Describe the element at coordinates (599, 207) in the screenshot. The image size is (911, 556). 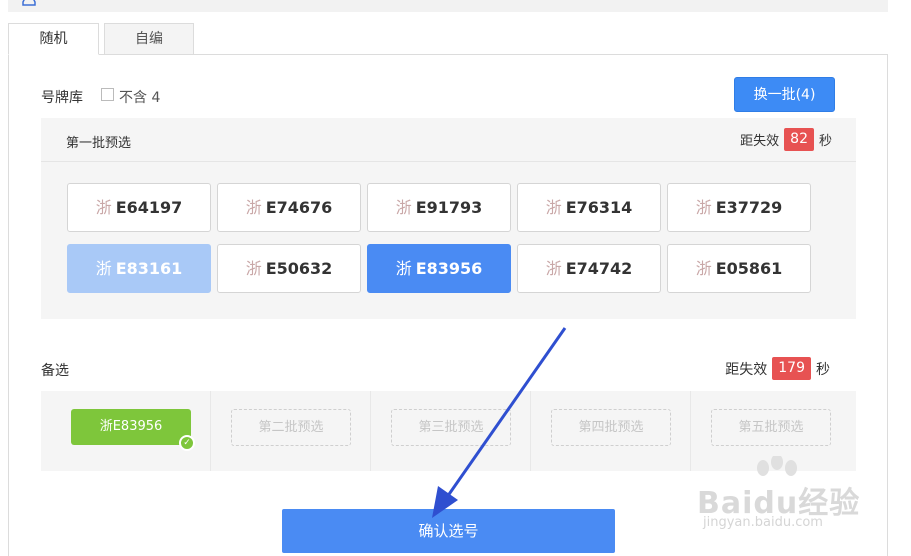
I see `plate-number: E76314` at that location.